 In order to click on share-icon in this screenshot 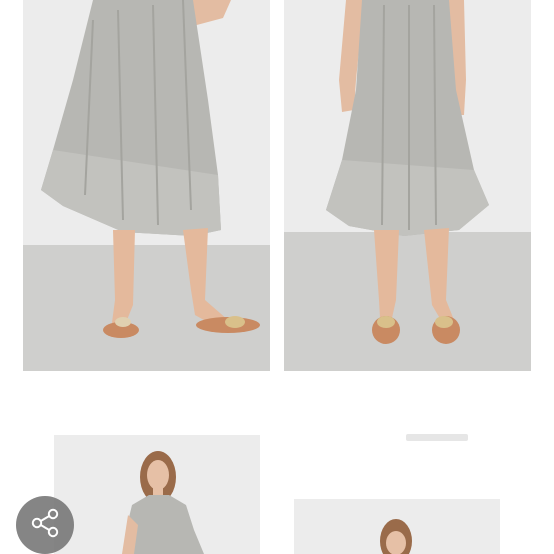, I will do `click(45, 525)`.